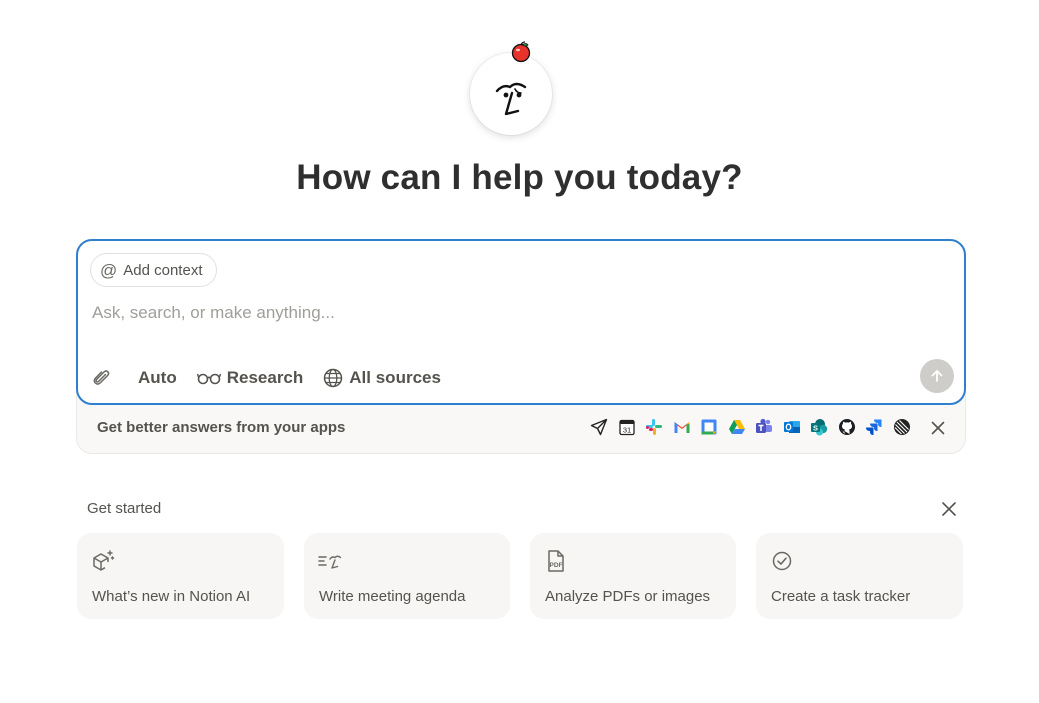 This screenshot has width=1039, height=703. Describe the element at coordinates (792, 427) in the screenshot. I see `outlook-icon` at that location.